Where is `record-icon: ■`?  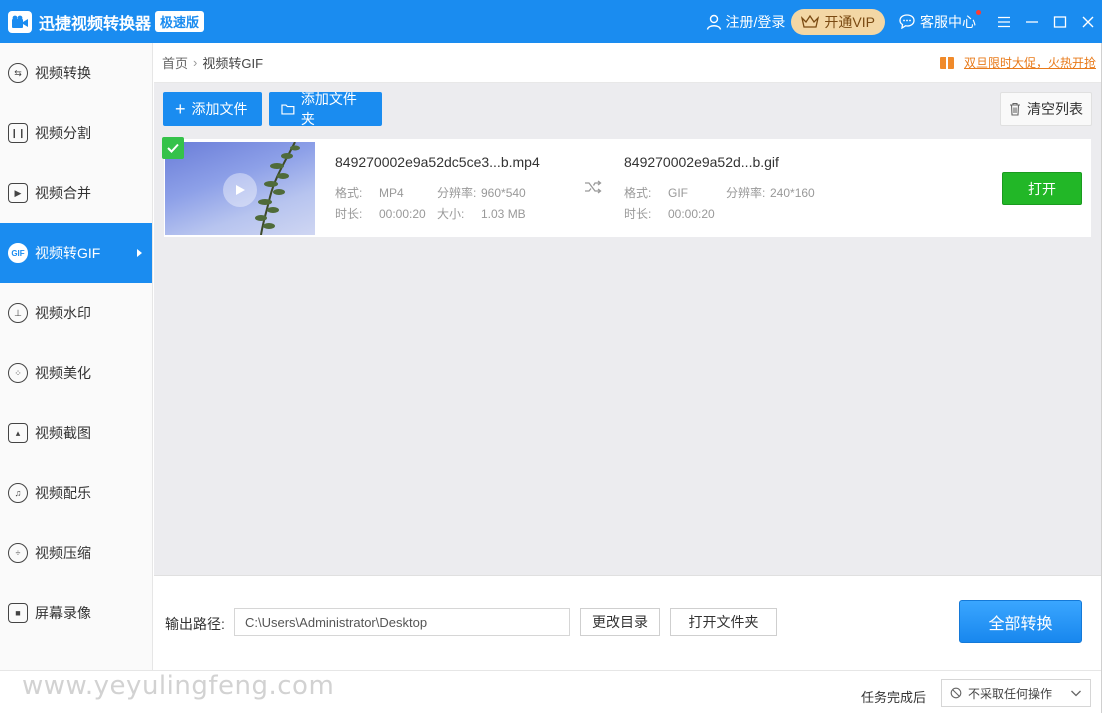
record-icon: ■ is located at coordinates (18, 613).